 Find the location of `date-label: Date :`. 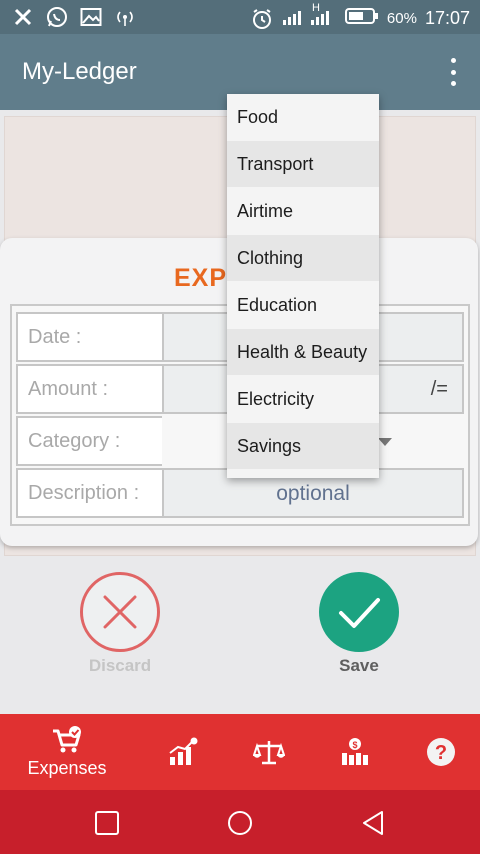

date-label: Date : is located at coordinates (90, 337).